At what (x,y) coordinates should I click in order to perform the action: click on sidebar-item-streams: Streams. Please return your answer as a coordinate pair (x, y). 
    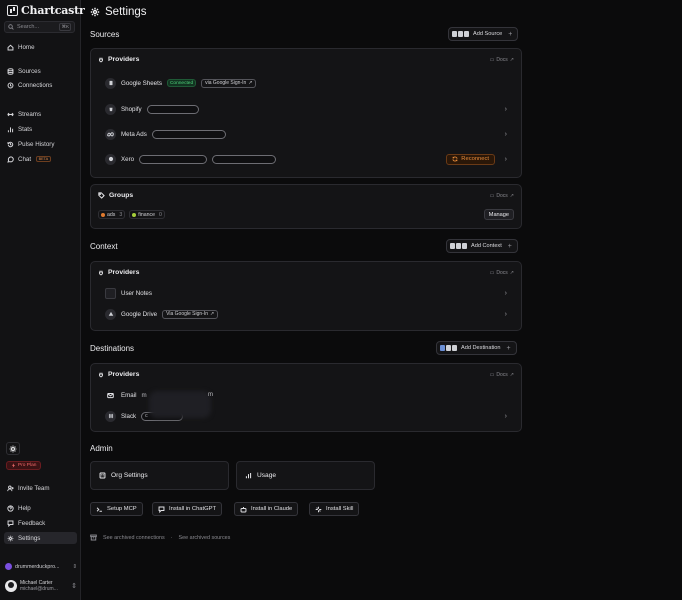
    Looking at the image, I should click on (40, 114).